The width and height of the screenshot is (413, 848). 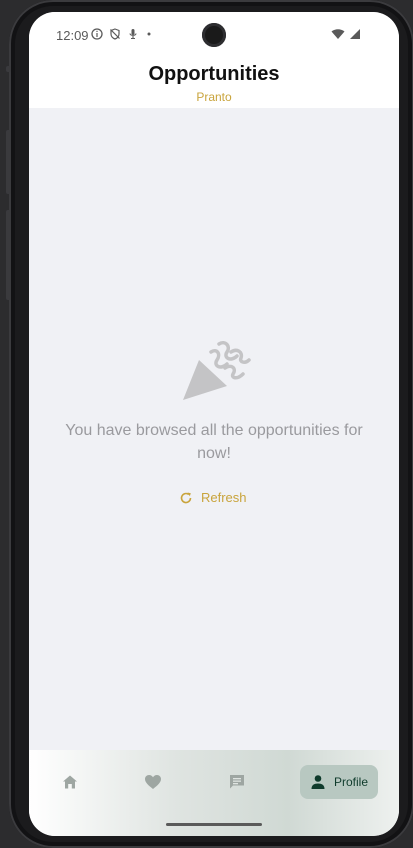 I want to click on wifi-icon, so click(x=338, y=34).